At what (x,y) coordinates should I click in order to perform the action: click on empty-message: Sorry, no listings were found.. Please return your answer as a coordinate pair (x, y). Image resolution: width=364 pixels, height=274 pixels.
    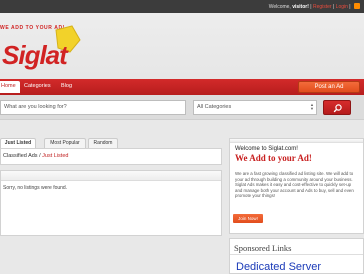
    Looking at the image, I should click on (35, 188).